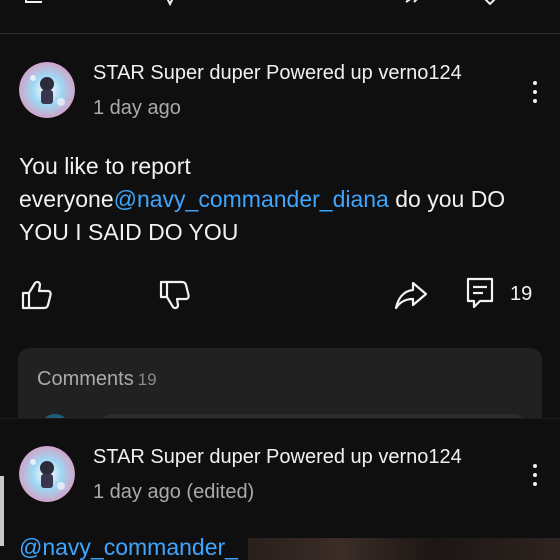 The image size is (560, 560). Describe the element at coordinates (37, 295) in the screenshot. I see `like-icon` at that location.